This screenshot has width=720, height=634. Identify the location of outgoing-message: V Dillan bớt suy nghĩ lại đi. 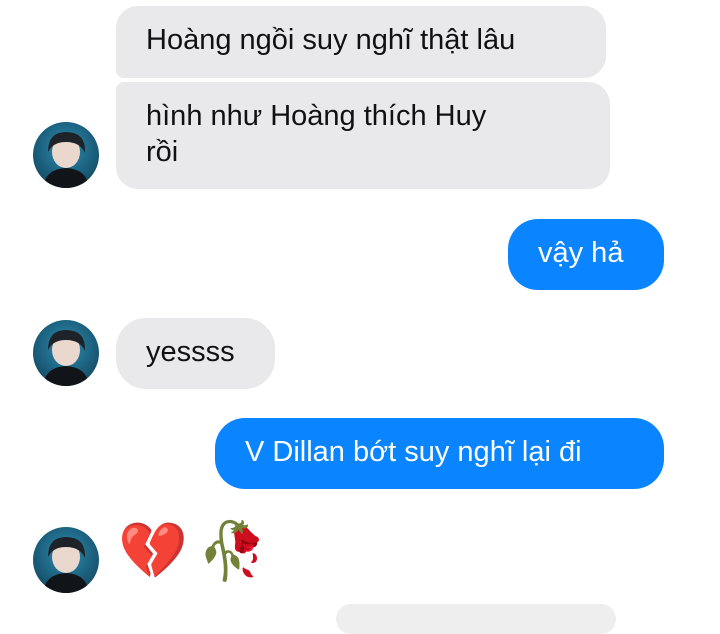
(439, 453).